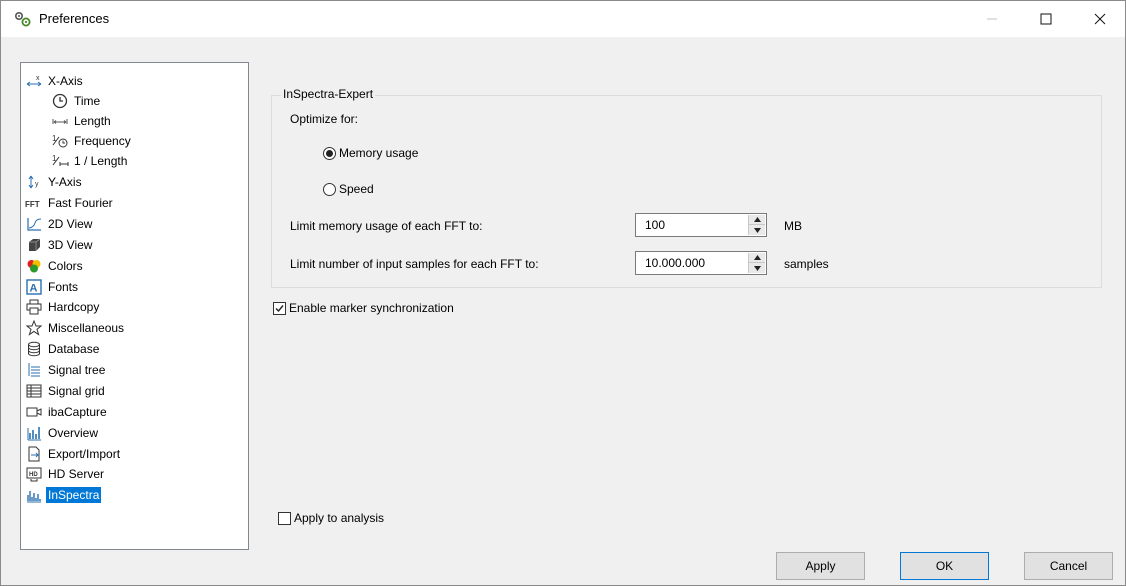 Image resolution: width=1126 pixels, height=586 pixels. I want to click on tree-item-inspectra: InSpectra, so click(63, 495).